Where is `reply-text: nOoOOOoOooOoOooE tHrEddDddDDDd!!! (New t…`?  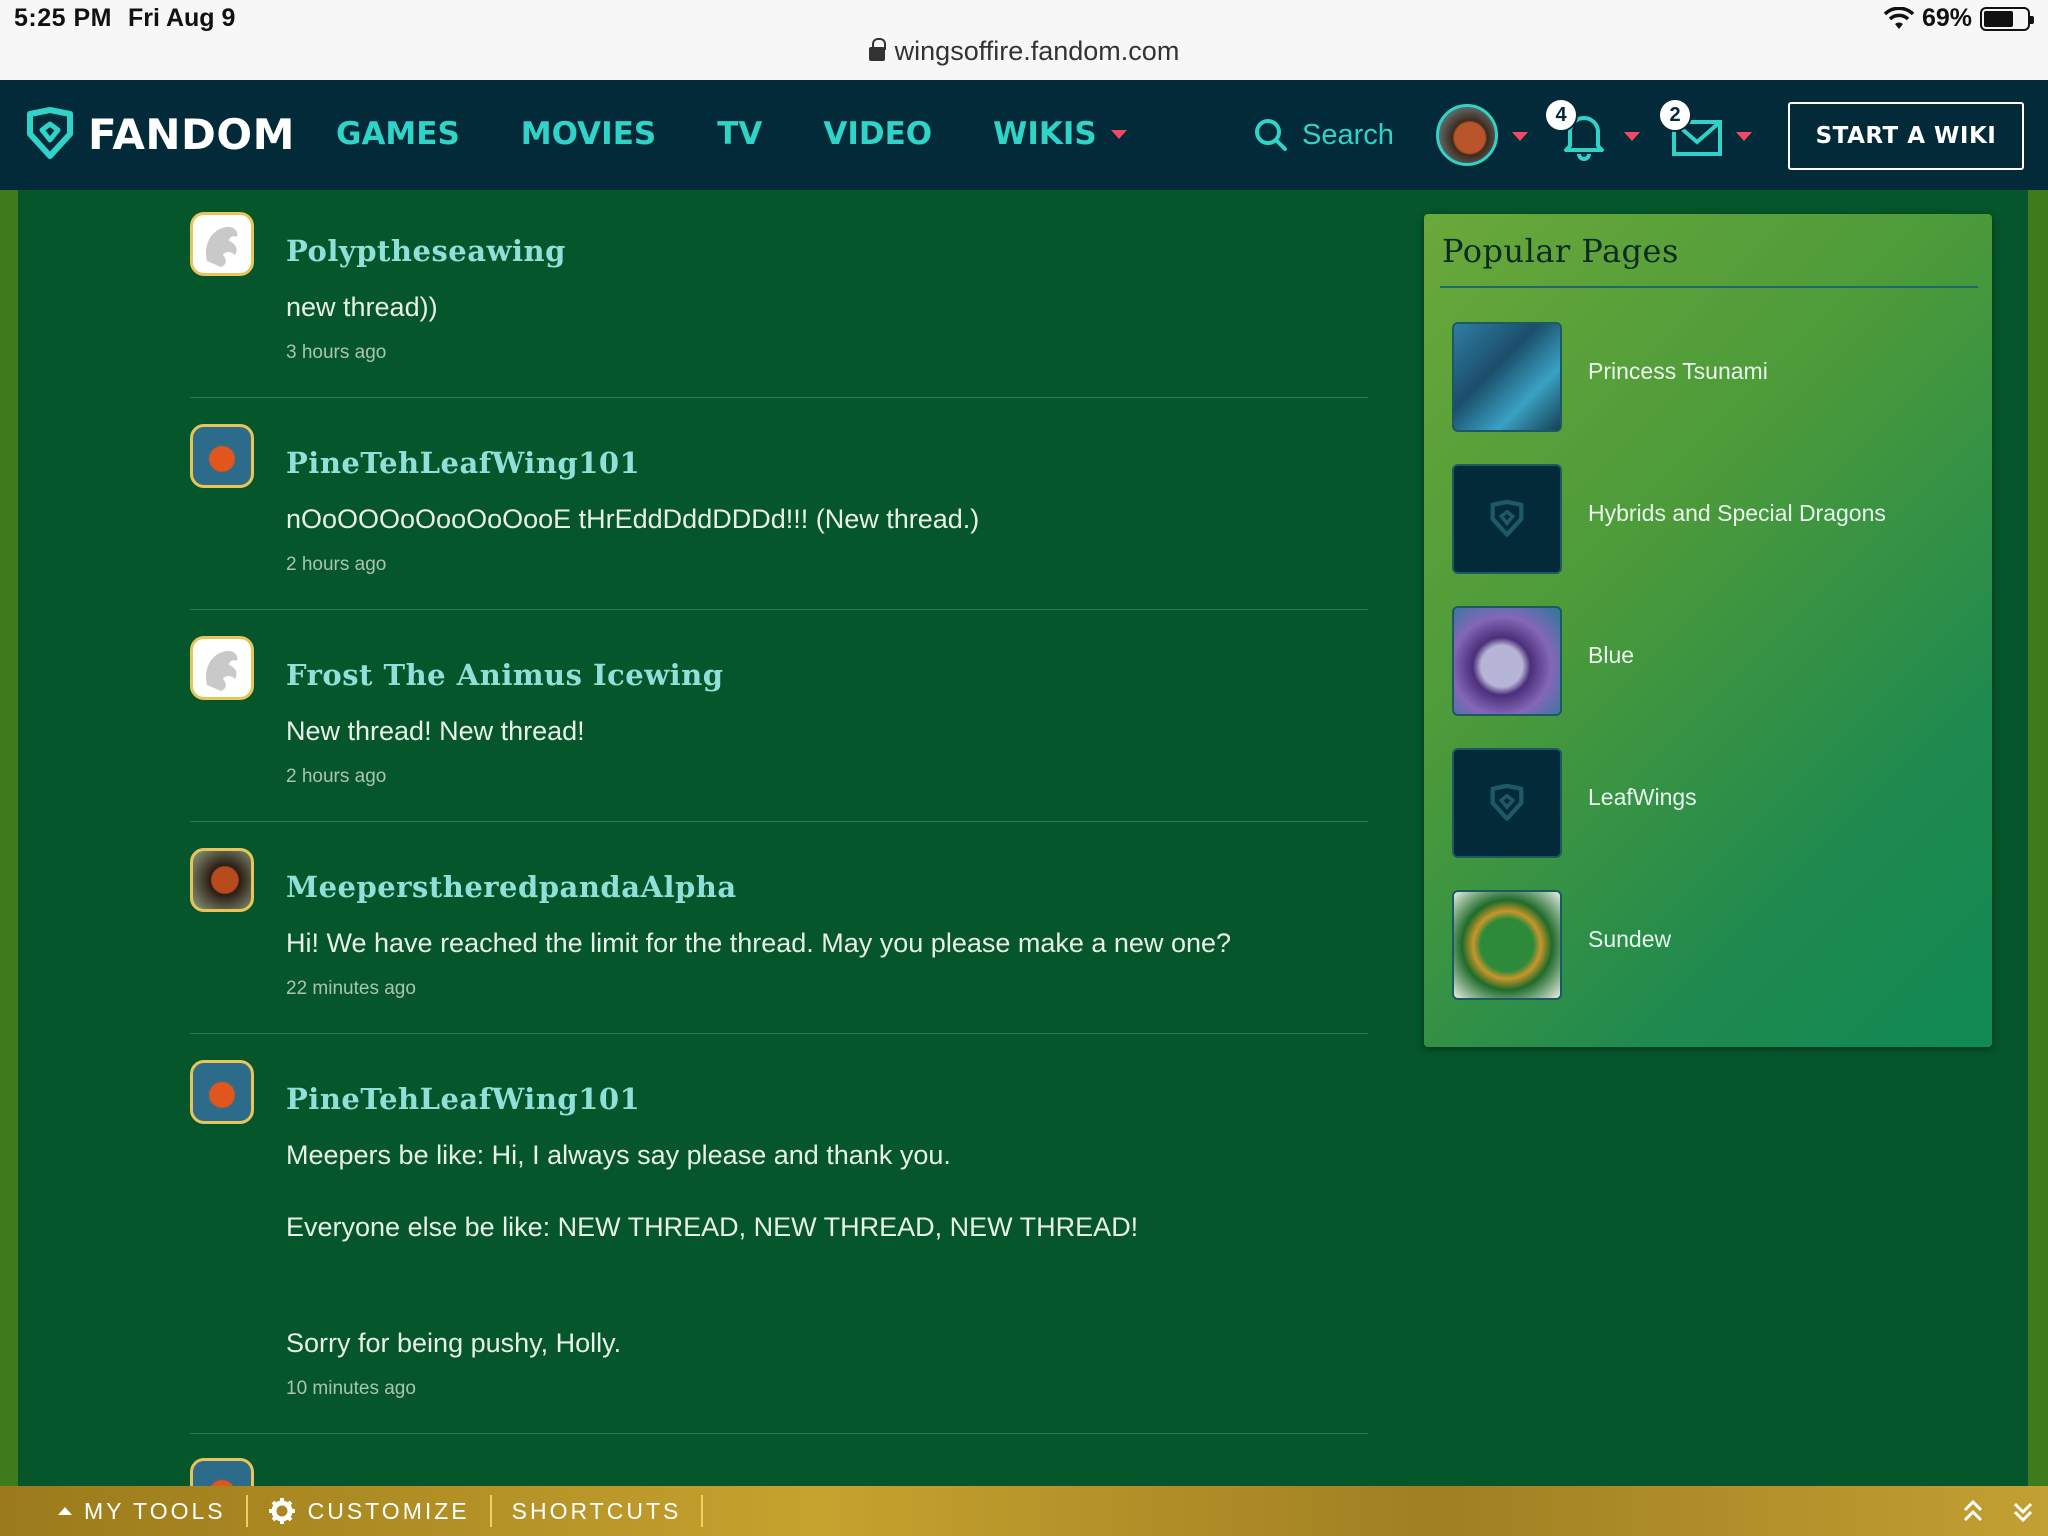
reply-text: nOoOOOoOooOoOooE tHrEddDddDDDd!!! (New t… is located at coordinates (633, 519).